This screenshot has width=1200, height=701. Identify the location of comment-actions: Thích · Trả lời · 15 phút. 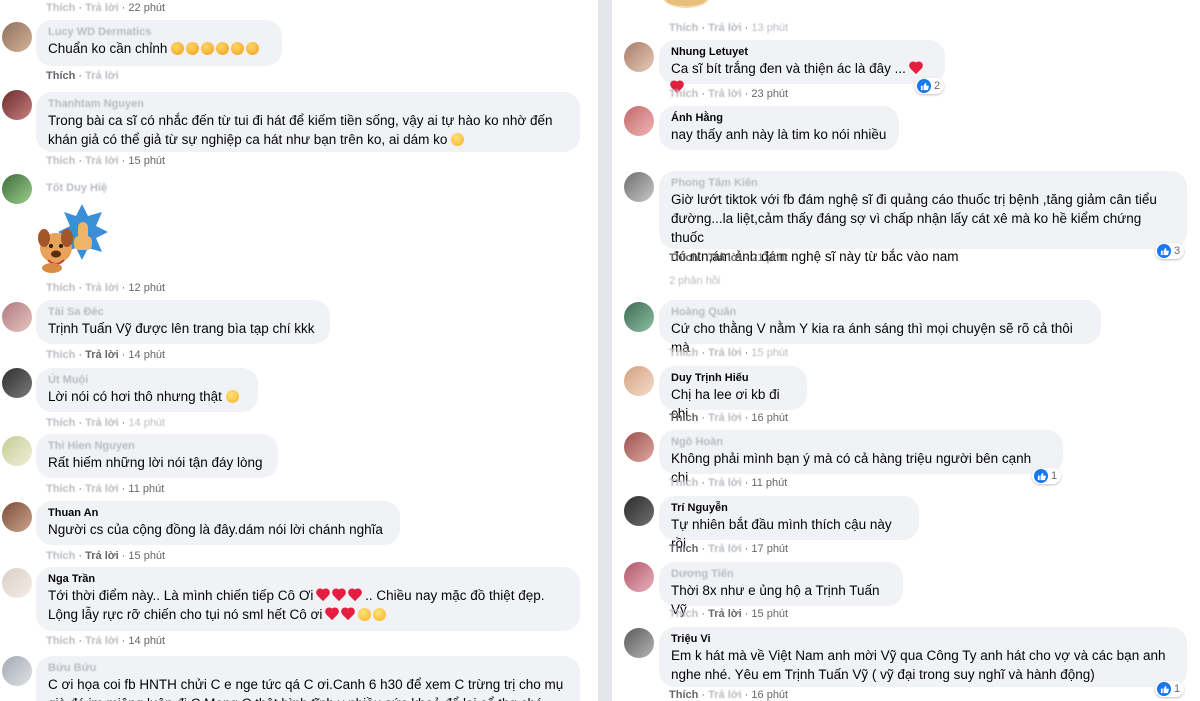
(106, 556).